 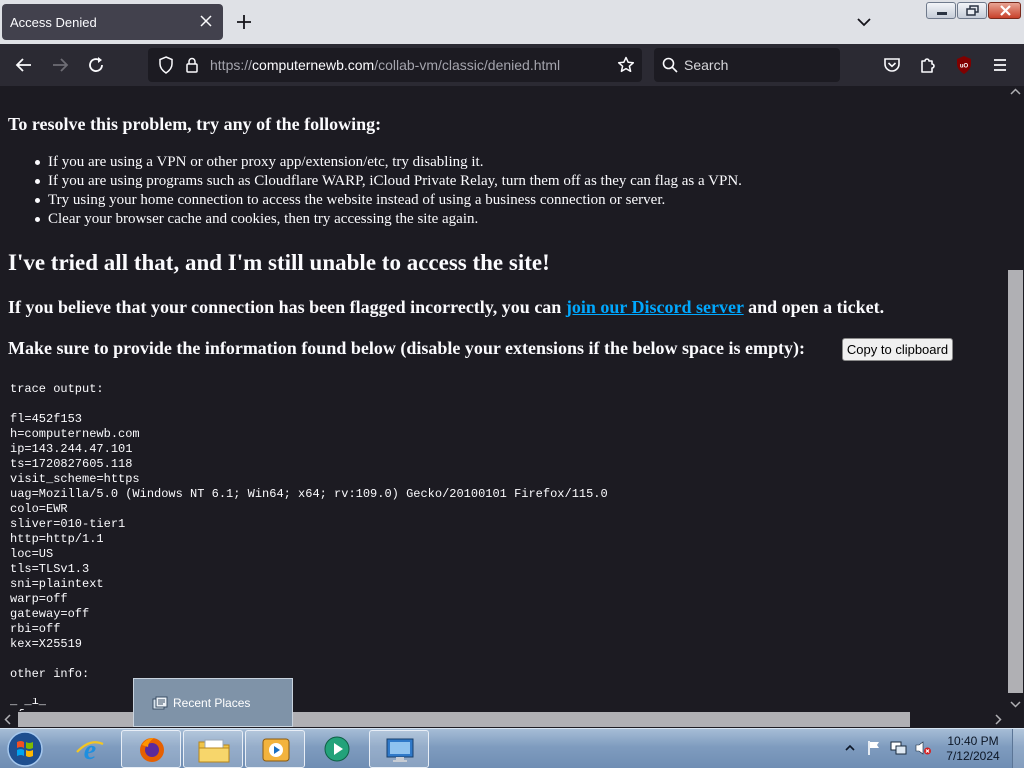 I want to click on trace-line: fl=452f153, so click(x=46, y=419).